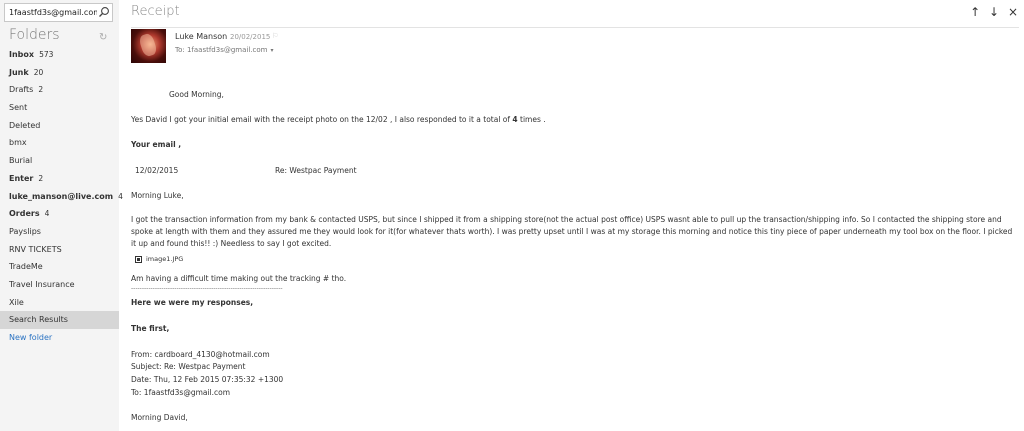 This screenshot has width=1024, height=431. What do you see at coordinates (157, 195) in the screenshot?
I see `quoted-greeting: Morning Luke,` at bounding box center [157, 195].